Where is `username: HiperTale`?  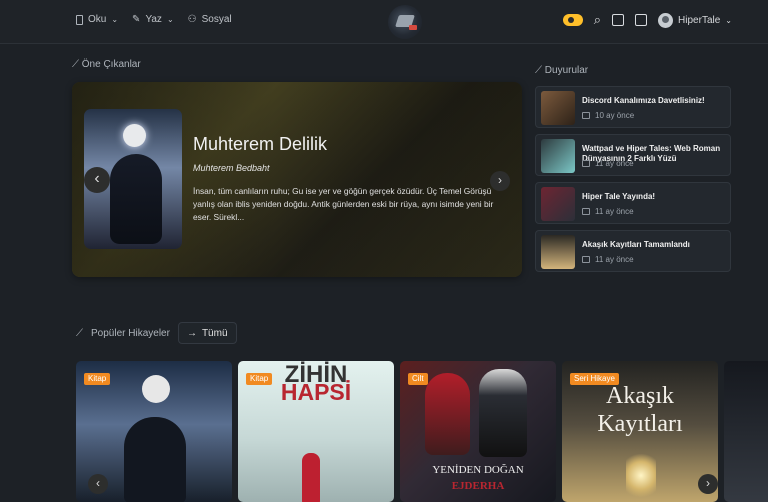
username: HiperTale is located at coordinates (699, 20).